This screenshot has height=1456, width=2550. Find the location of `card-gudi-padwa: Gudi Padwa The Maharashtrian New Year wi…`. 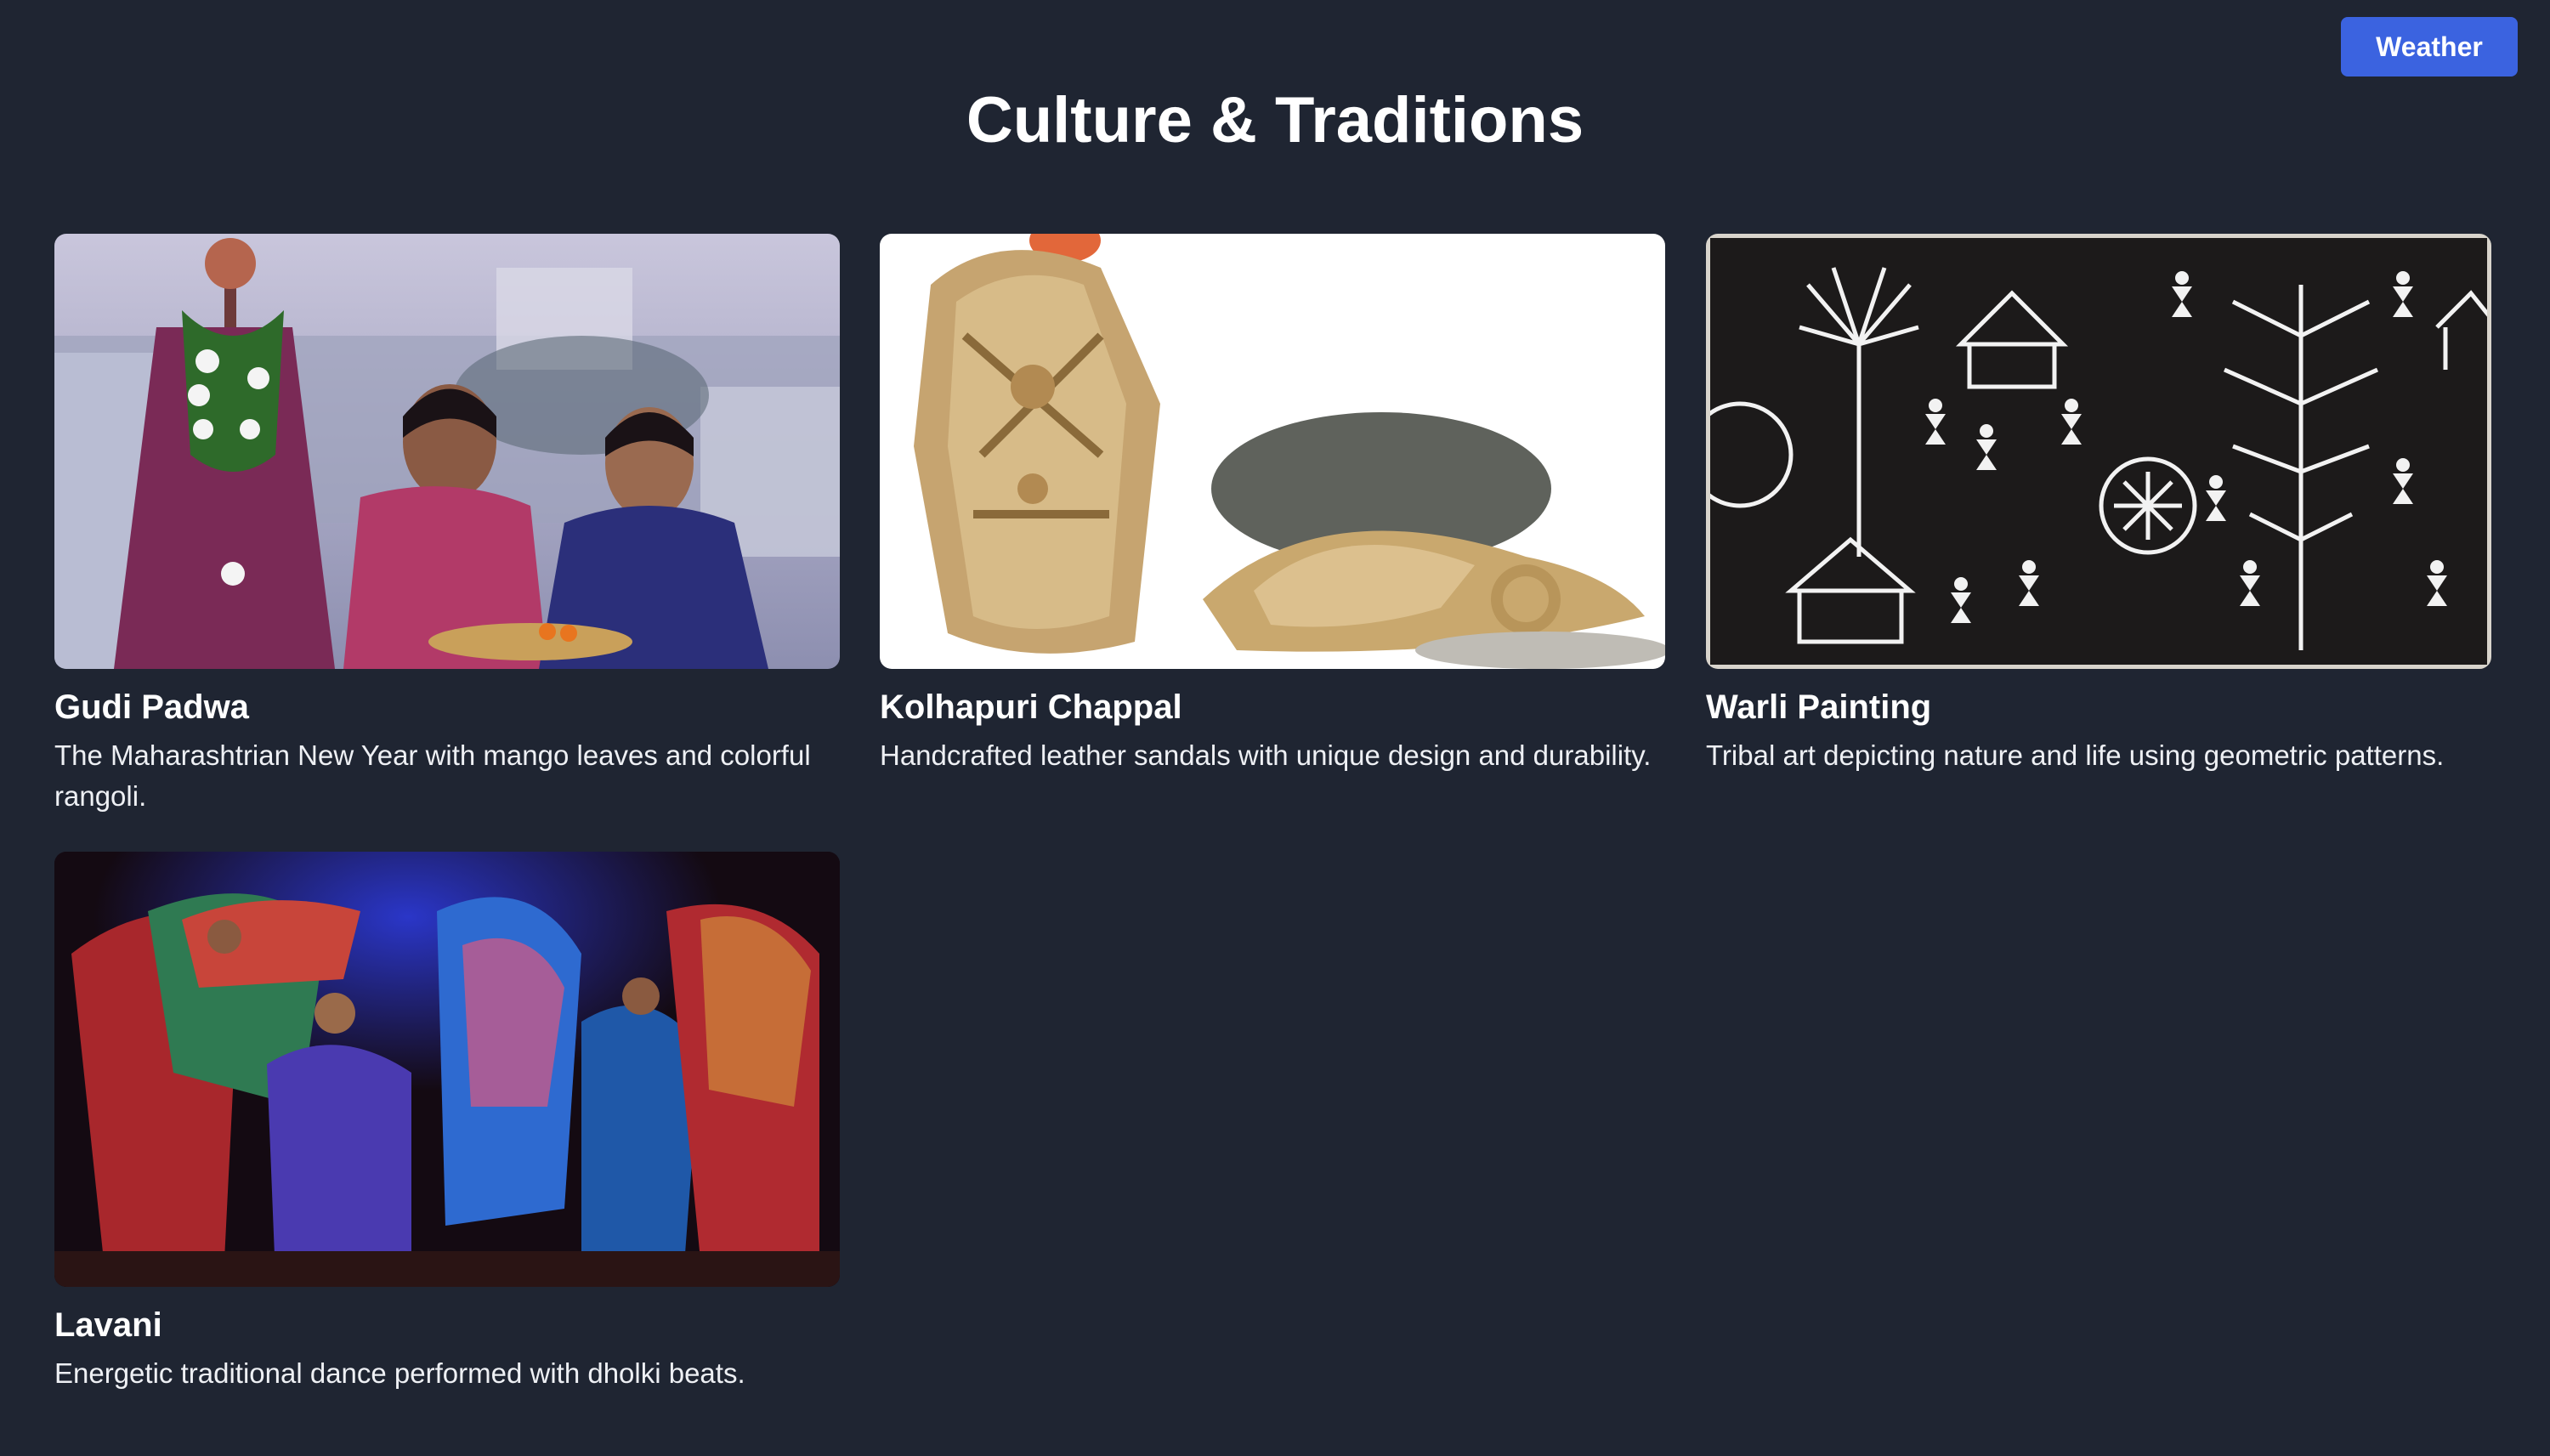

card-gudi-padwa: Gudi Padwa The Maharashtrian New Year wi… is located at coordinates (447, 525).